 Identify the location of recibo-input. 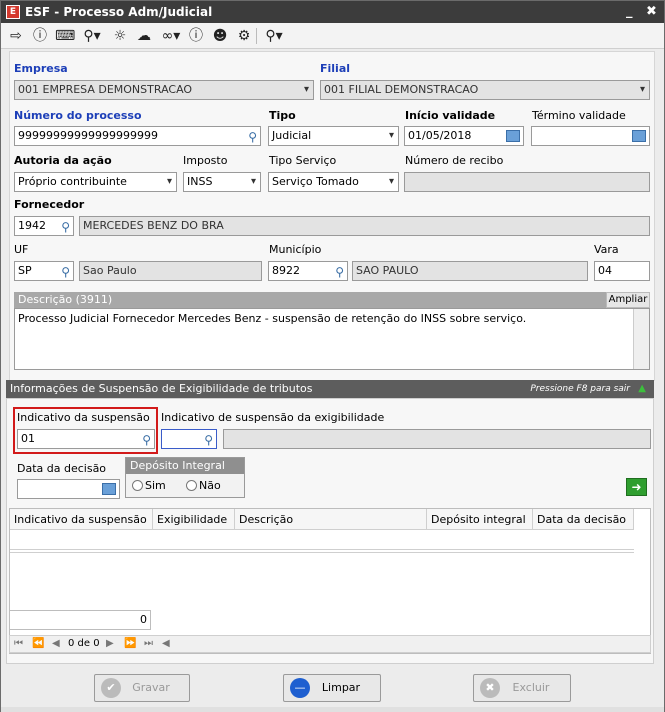
(527, 182).